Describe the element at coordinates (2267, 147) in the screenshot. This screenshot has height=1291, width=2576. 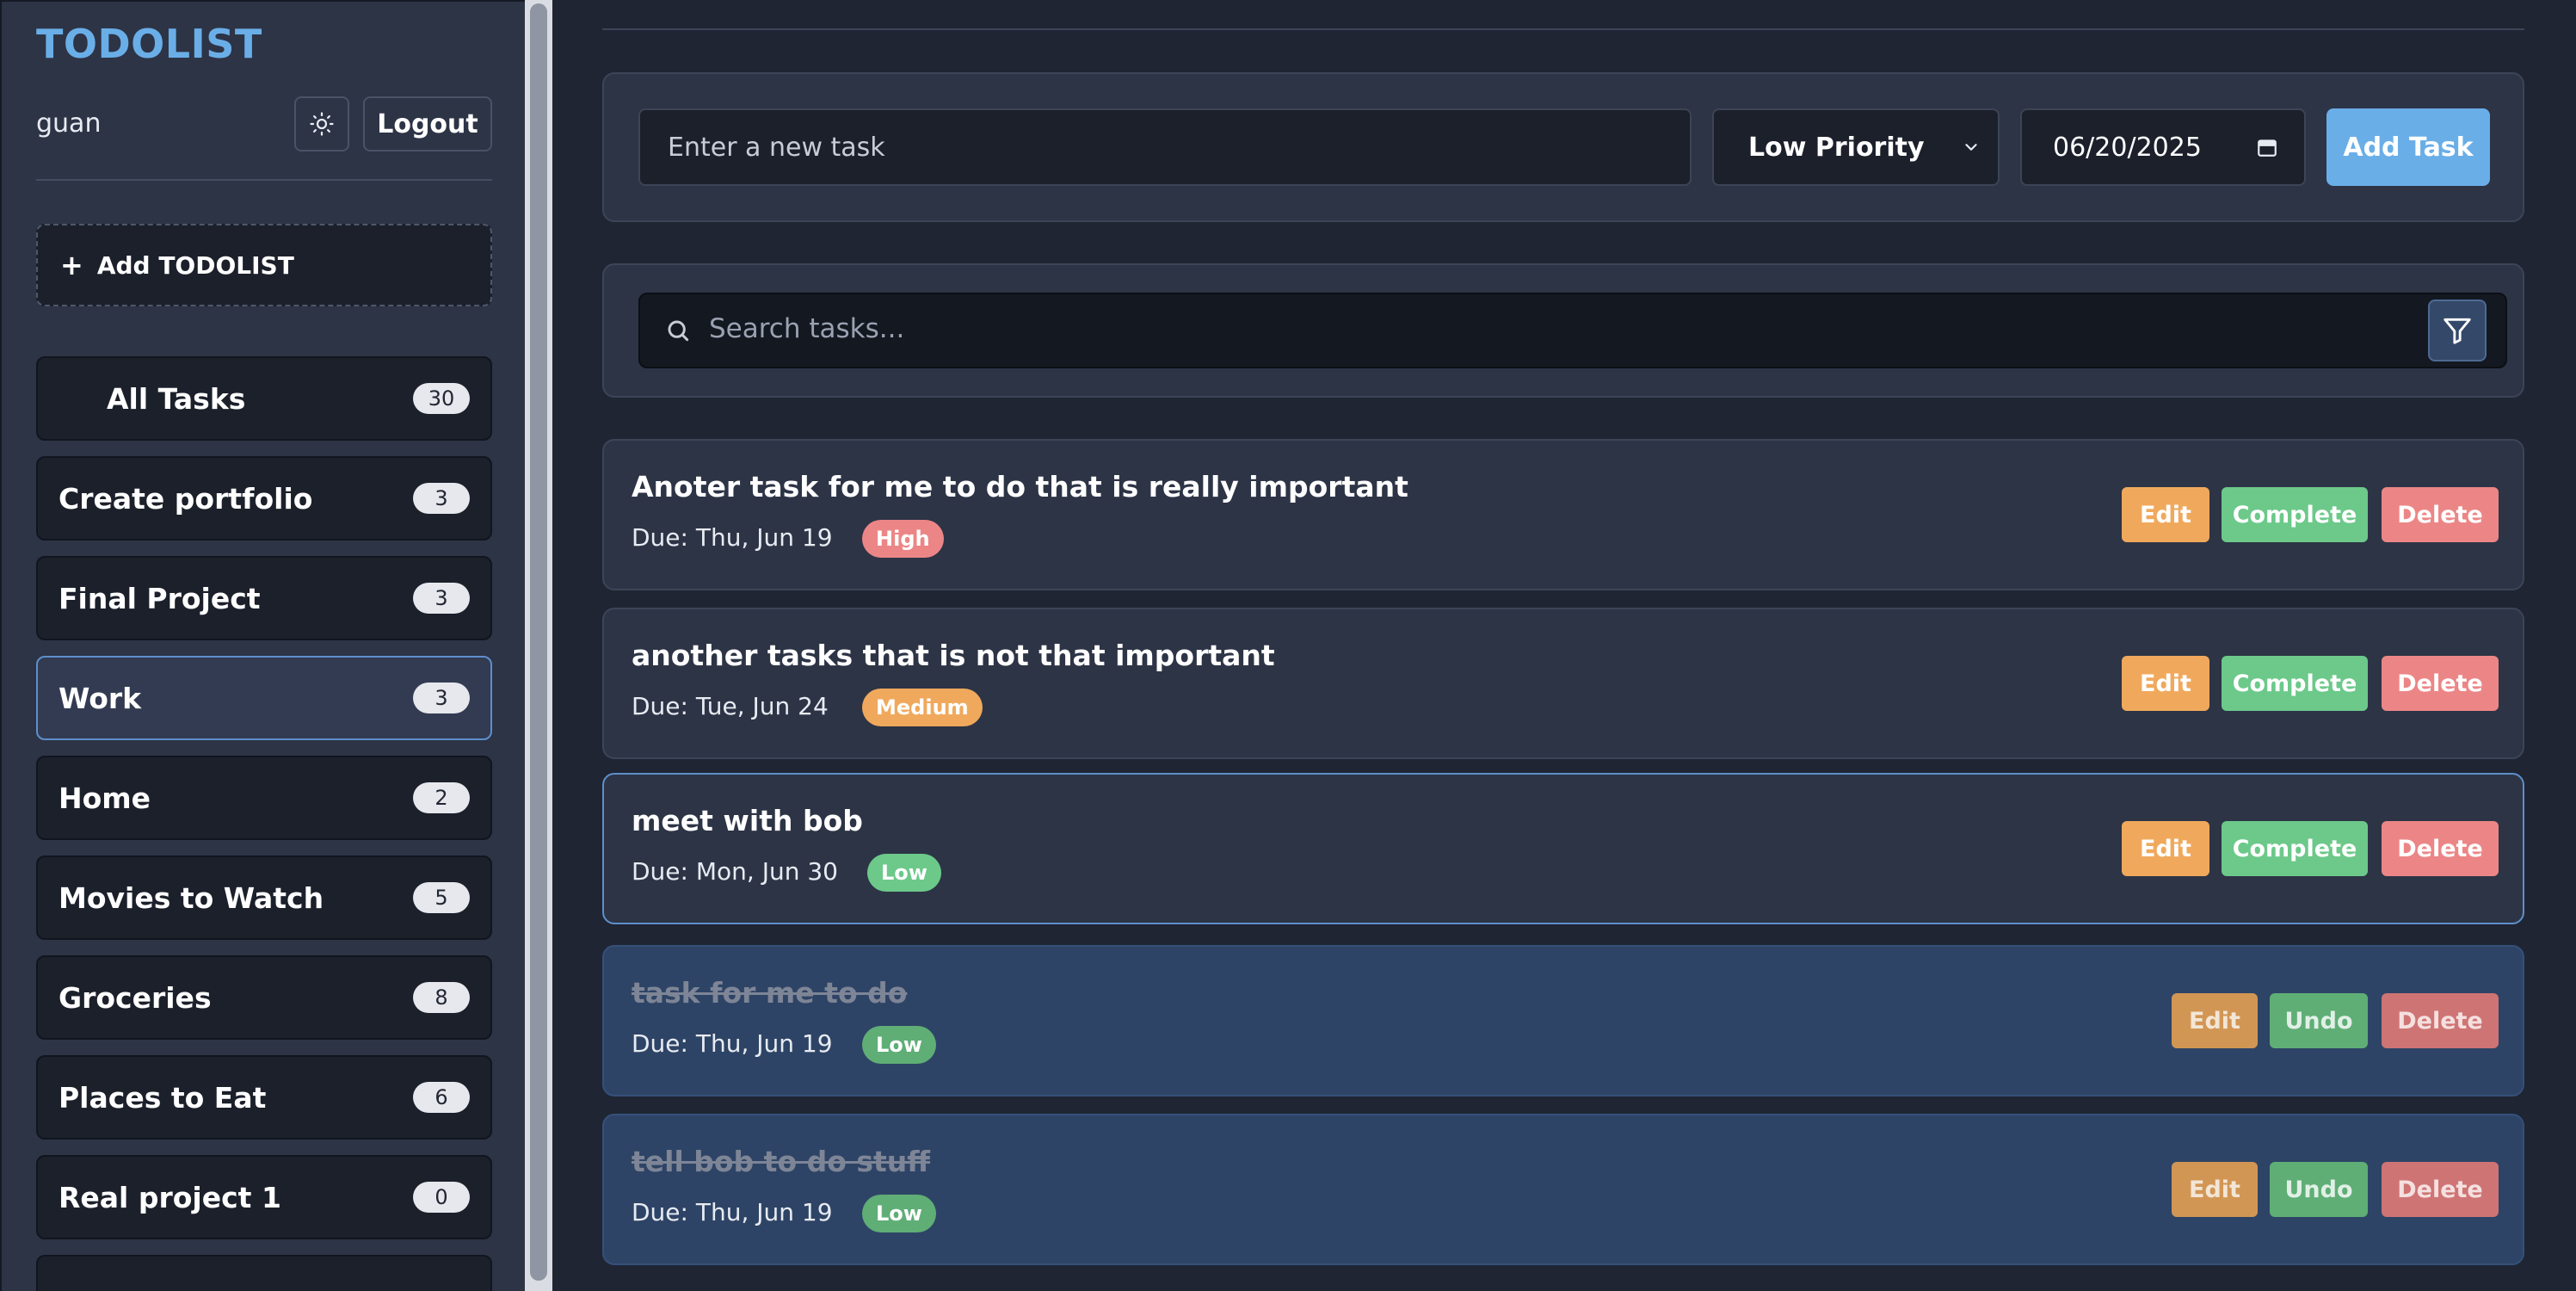
I see `calendar-icon` at that location.